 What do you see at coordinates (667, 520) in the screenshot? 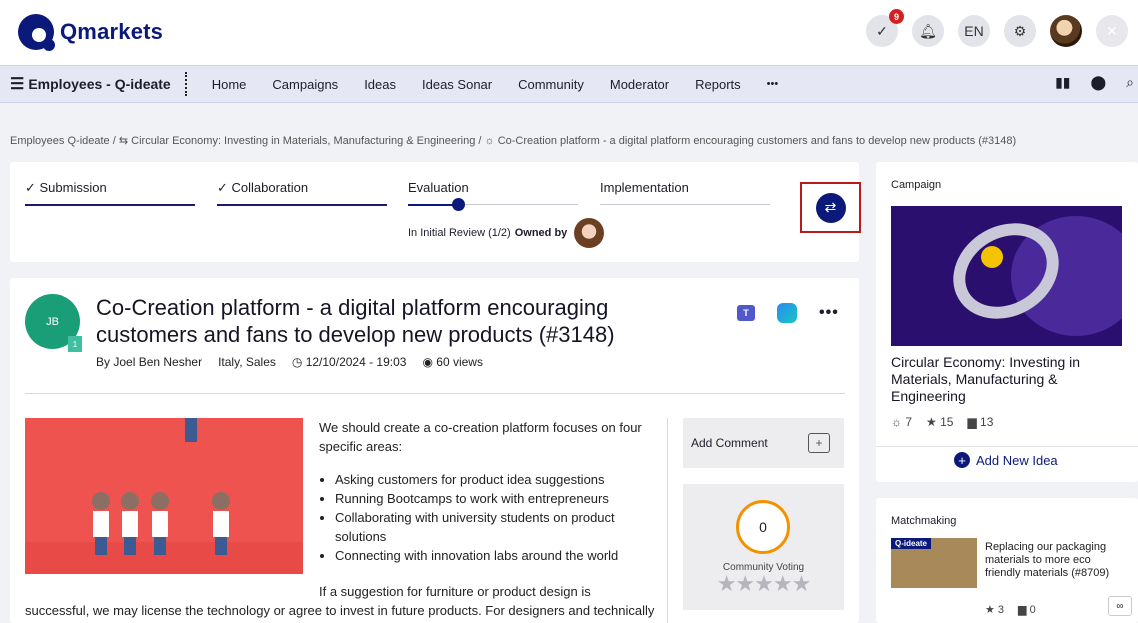
I see `column-divider` at bounding box center [667, 520].